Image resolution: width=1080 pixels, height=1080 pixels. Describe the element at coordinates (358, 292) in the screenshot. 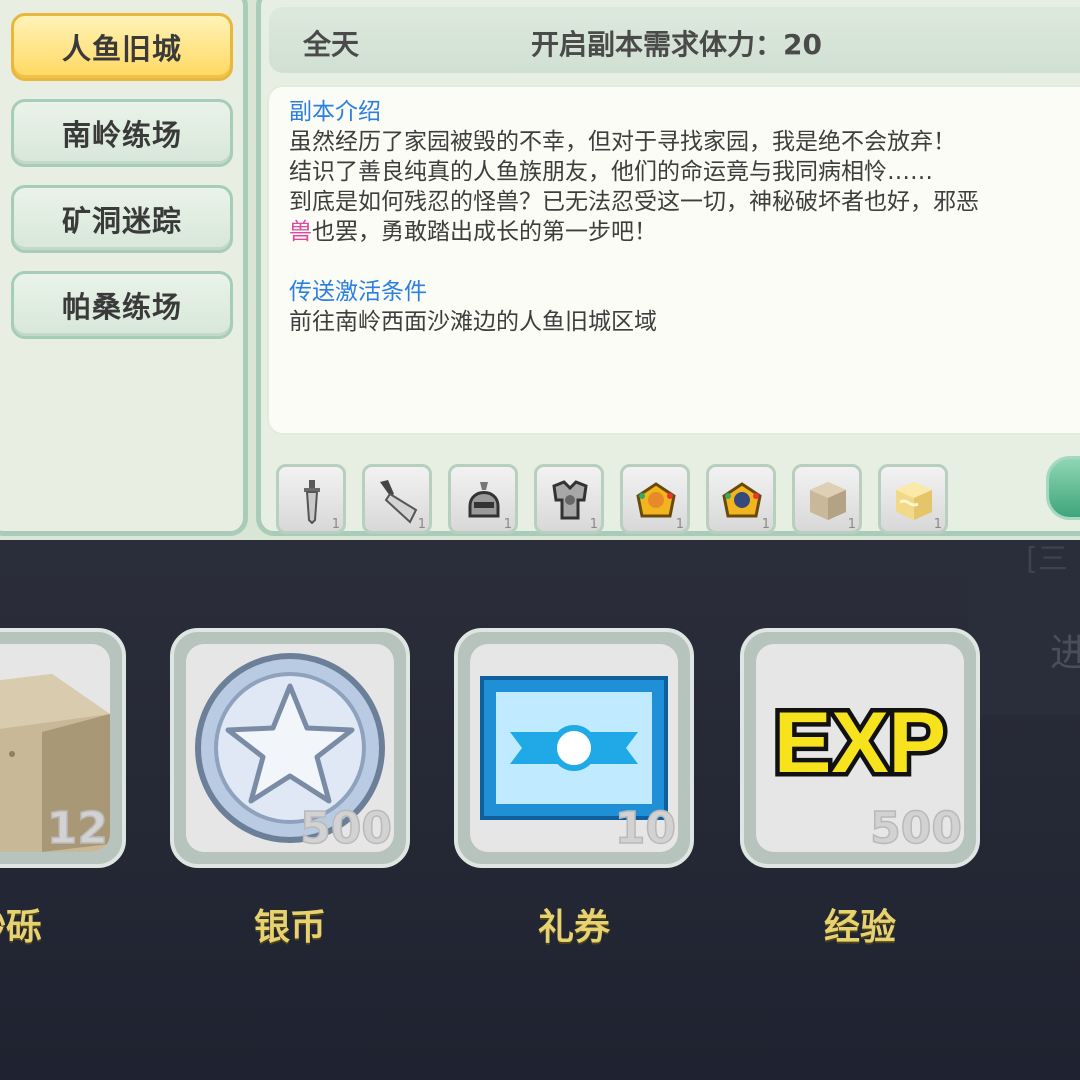

I see `teleport-title: 传送激活条件` at that location.